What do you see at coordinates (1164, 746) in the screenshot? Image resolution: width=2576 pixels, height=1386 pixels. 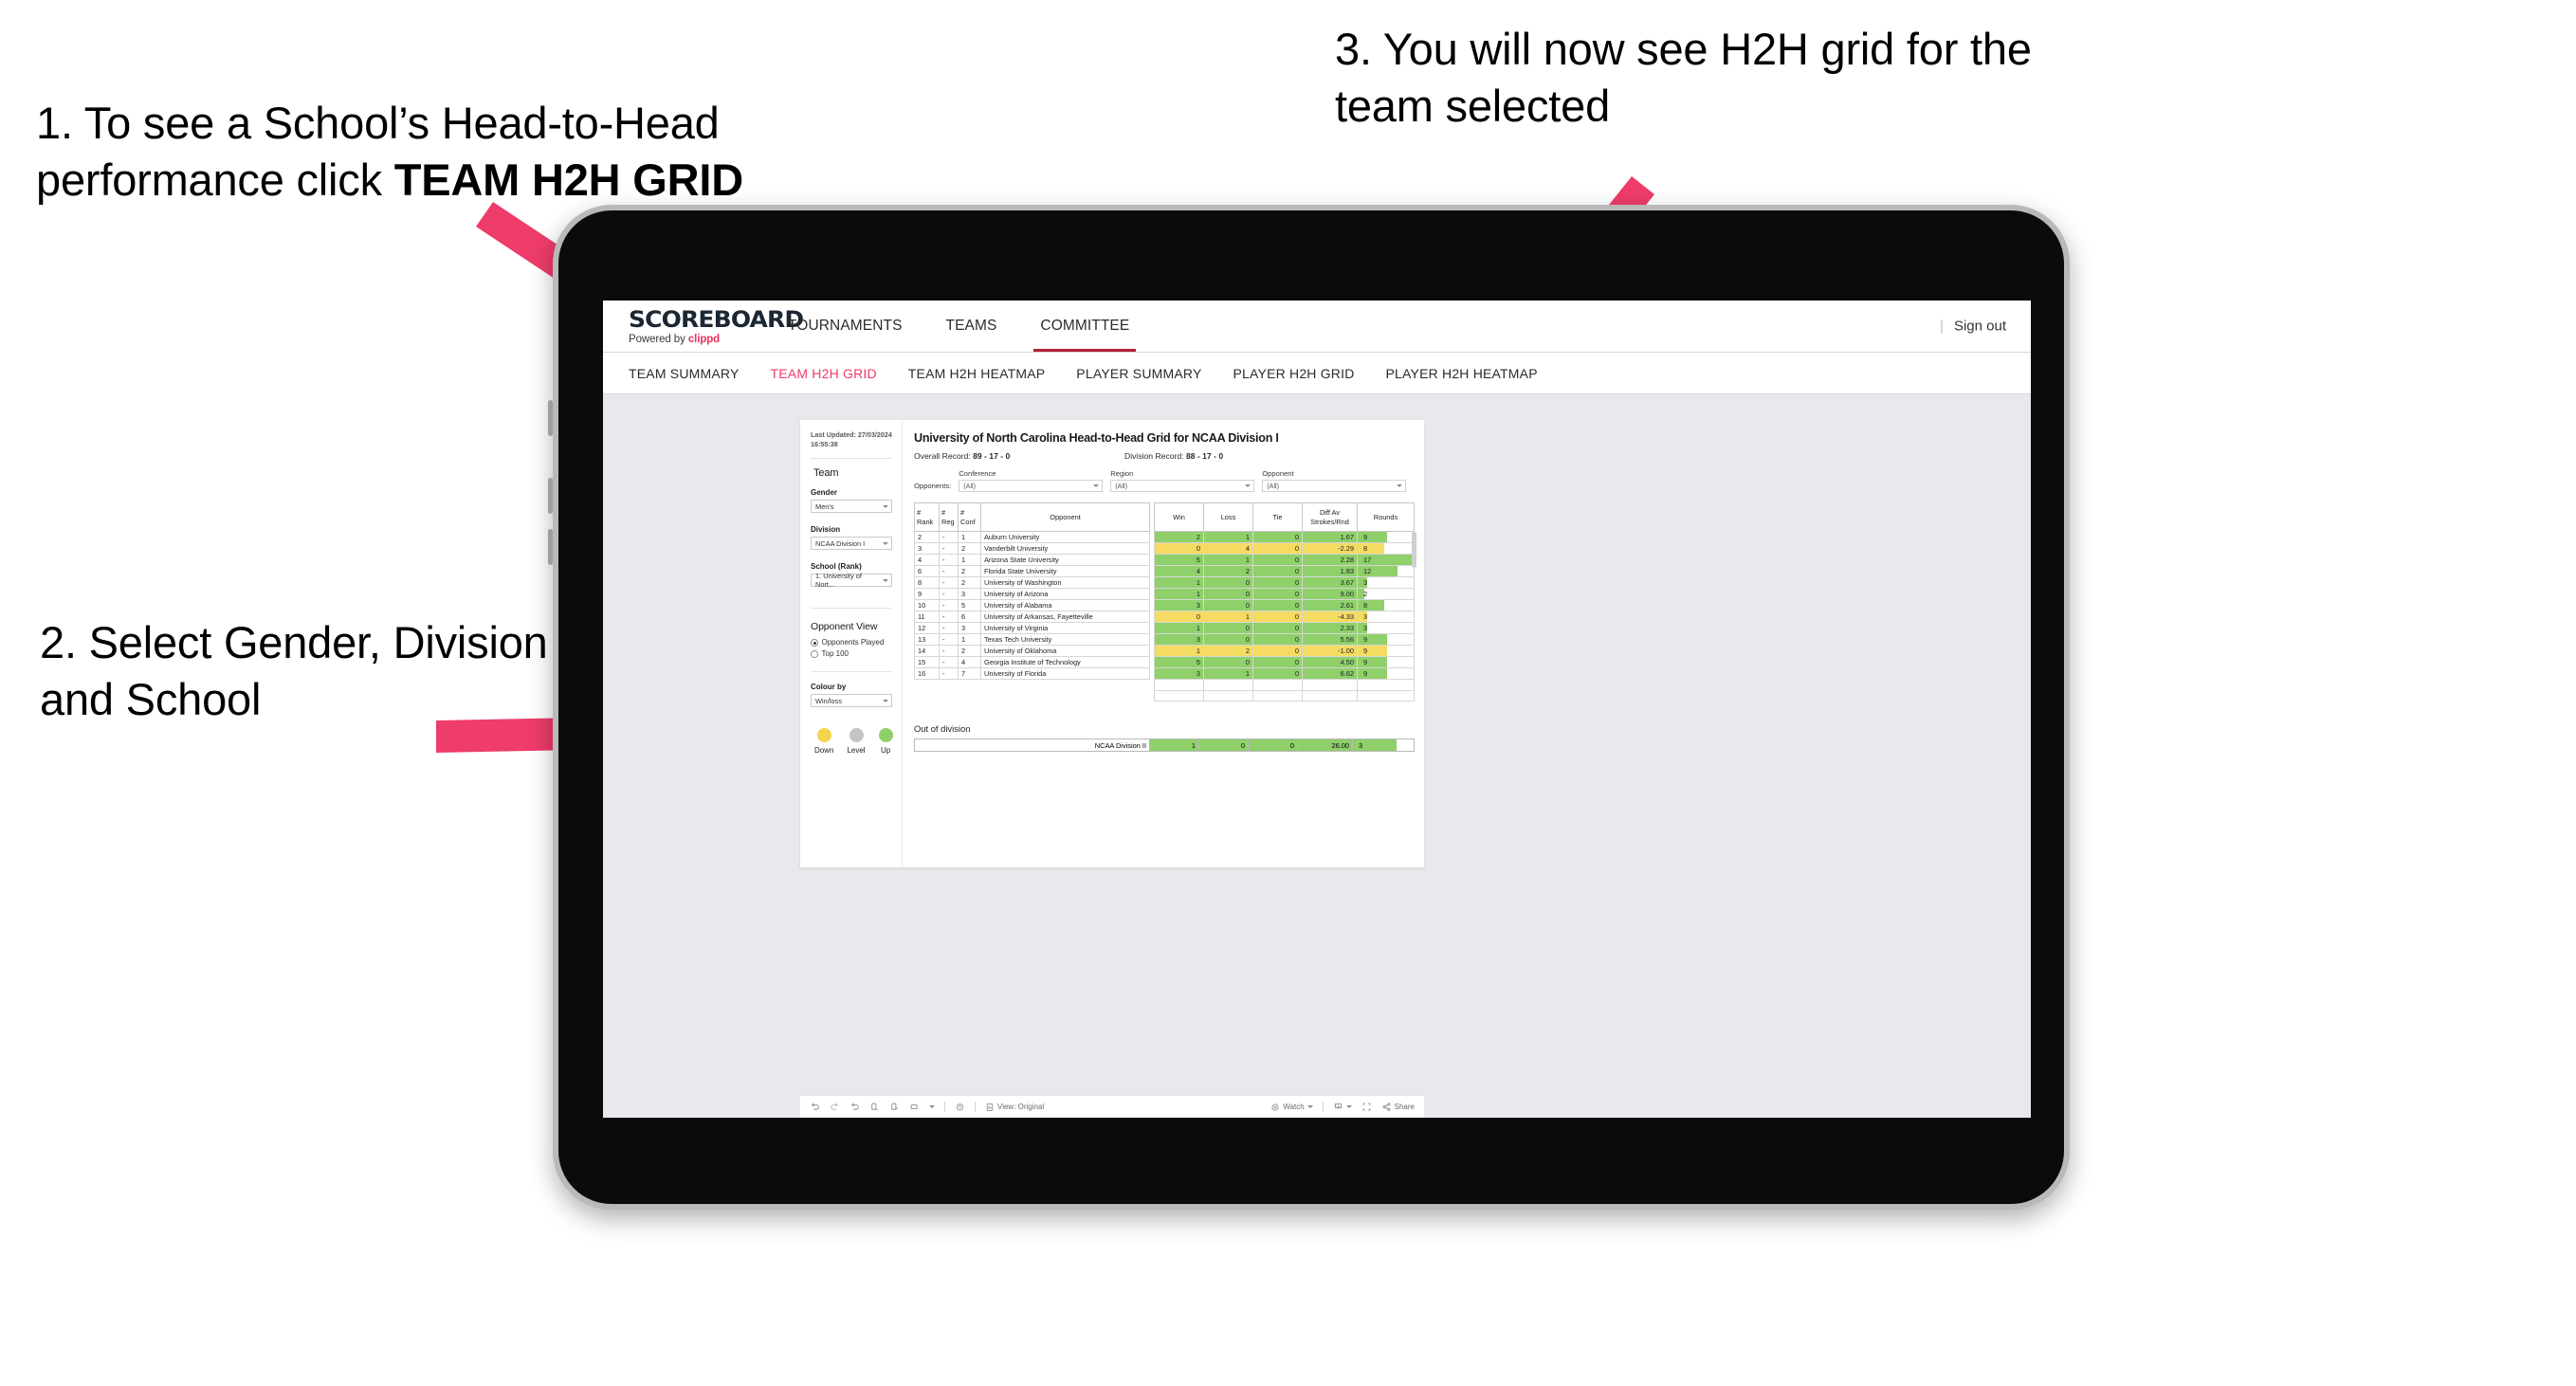 I see `out-of-division-row: NCAA Division II 1 0 0 26.00 3` at bounding box center [1164, 746].